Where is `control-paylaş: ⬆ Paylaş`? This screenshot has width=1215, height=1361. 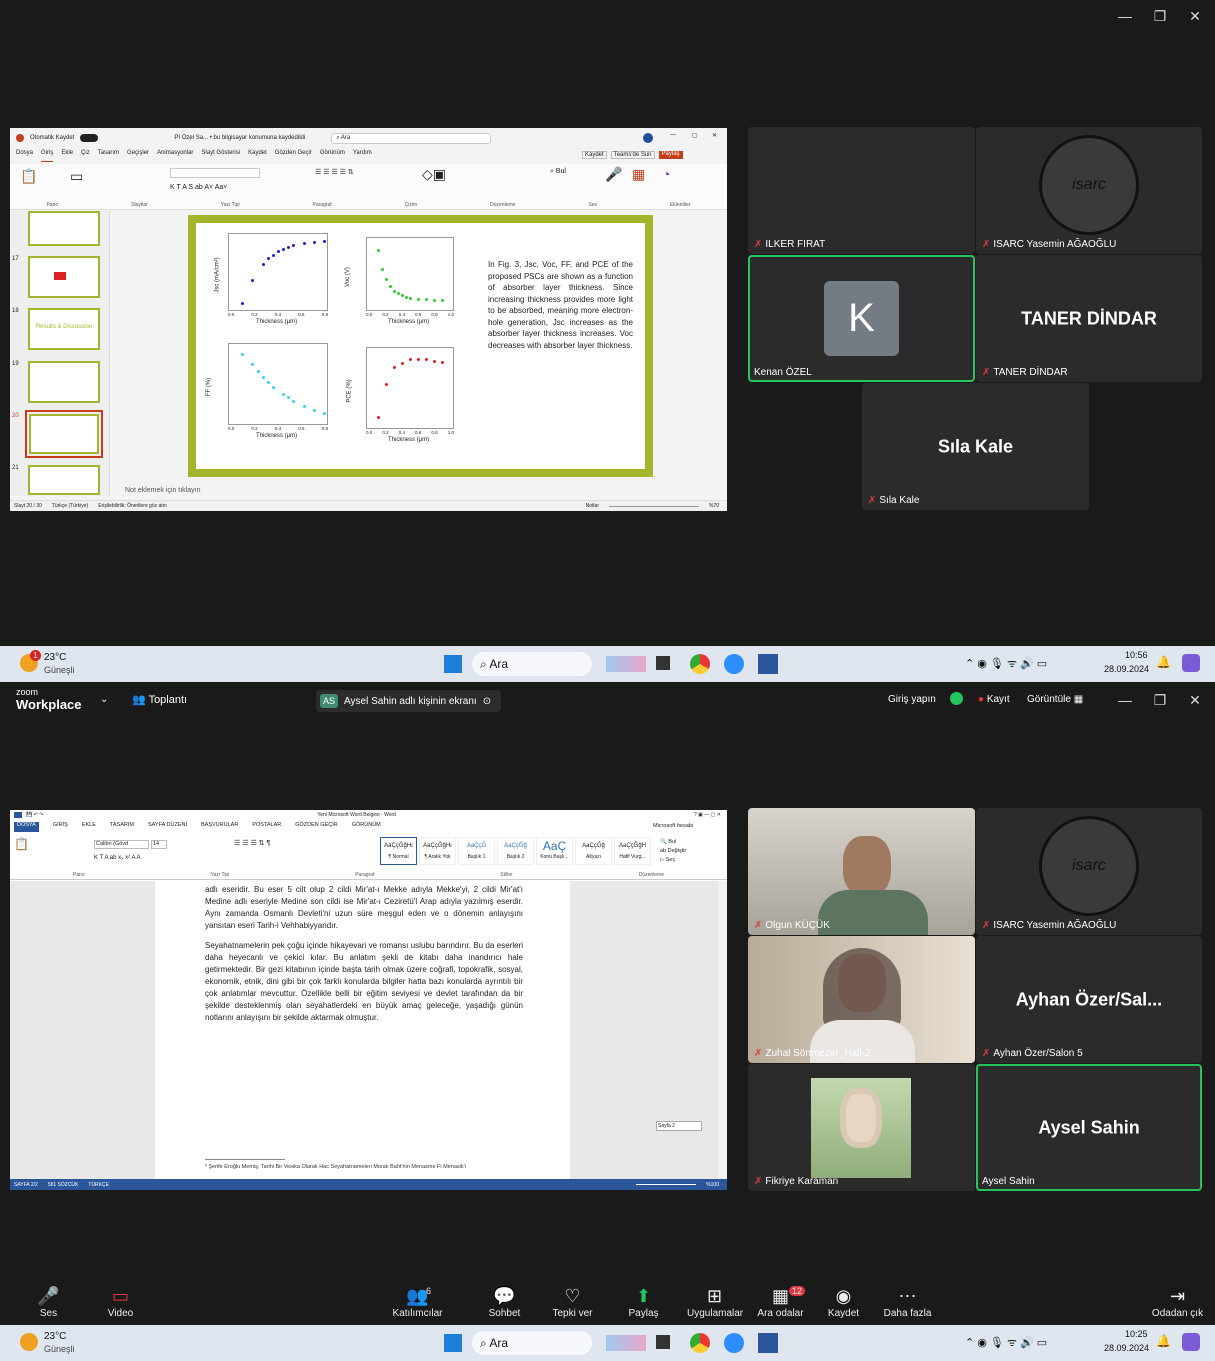 control-paylaş: ⬆ Paylaş is located at coordinates (643, 1302).